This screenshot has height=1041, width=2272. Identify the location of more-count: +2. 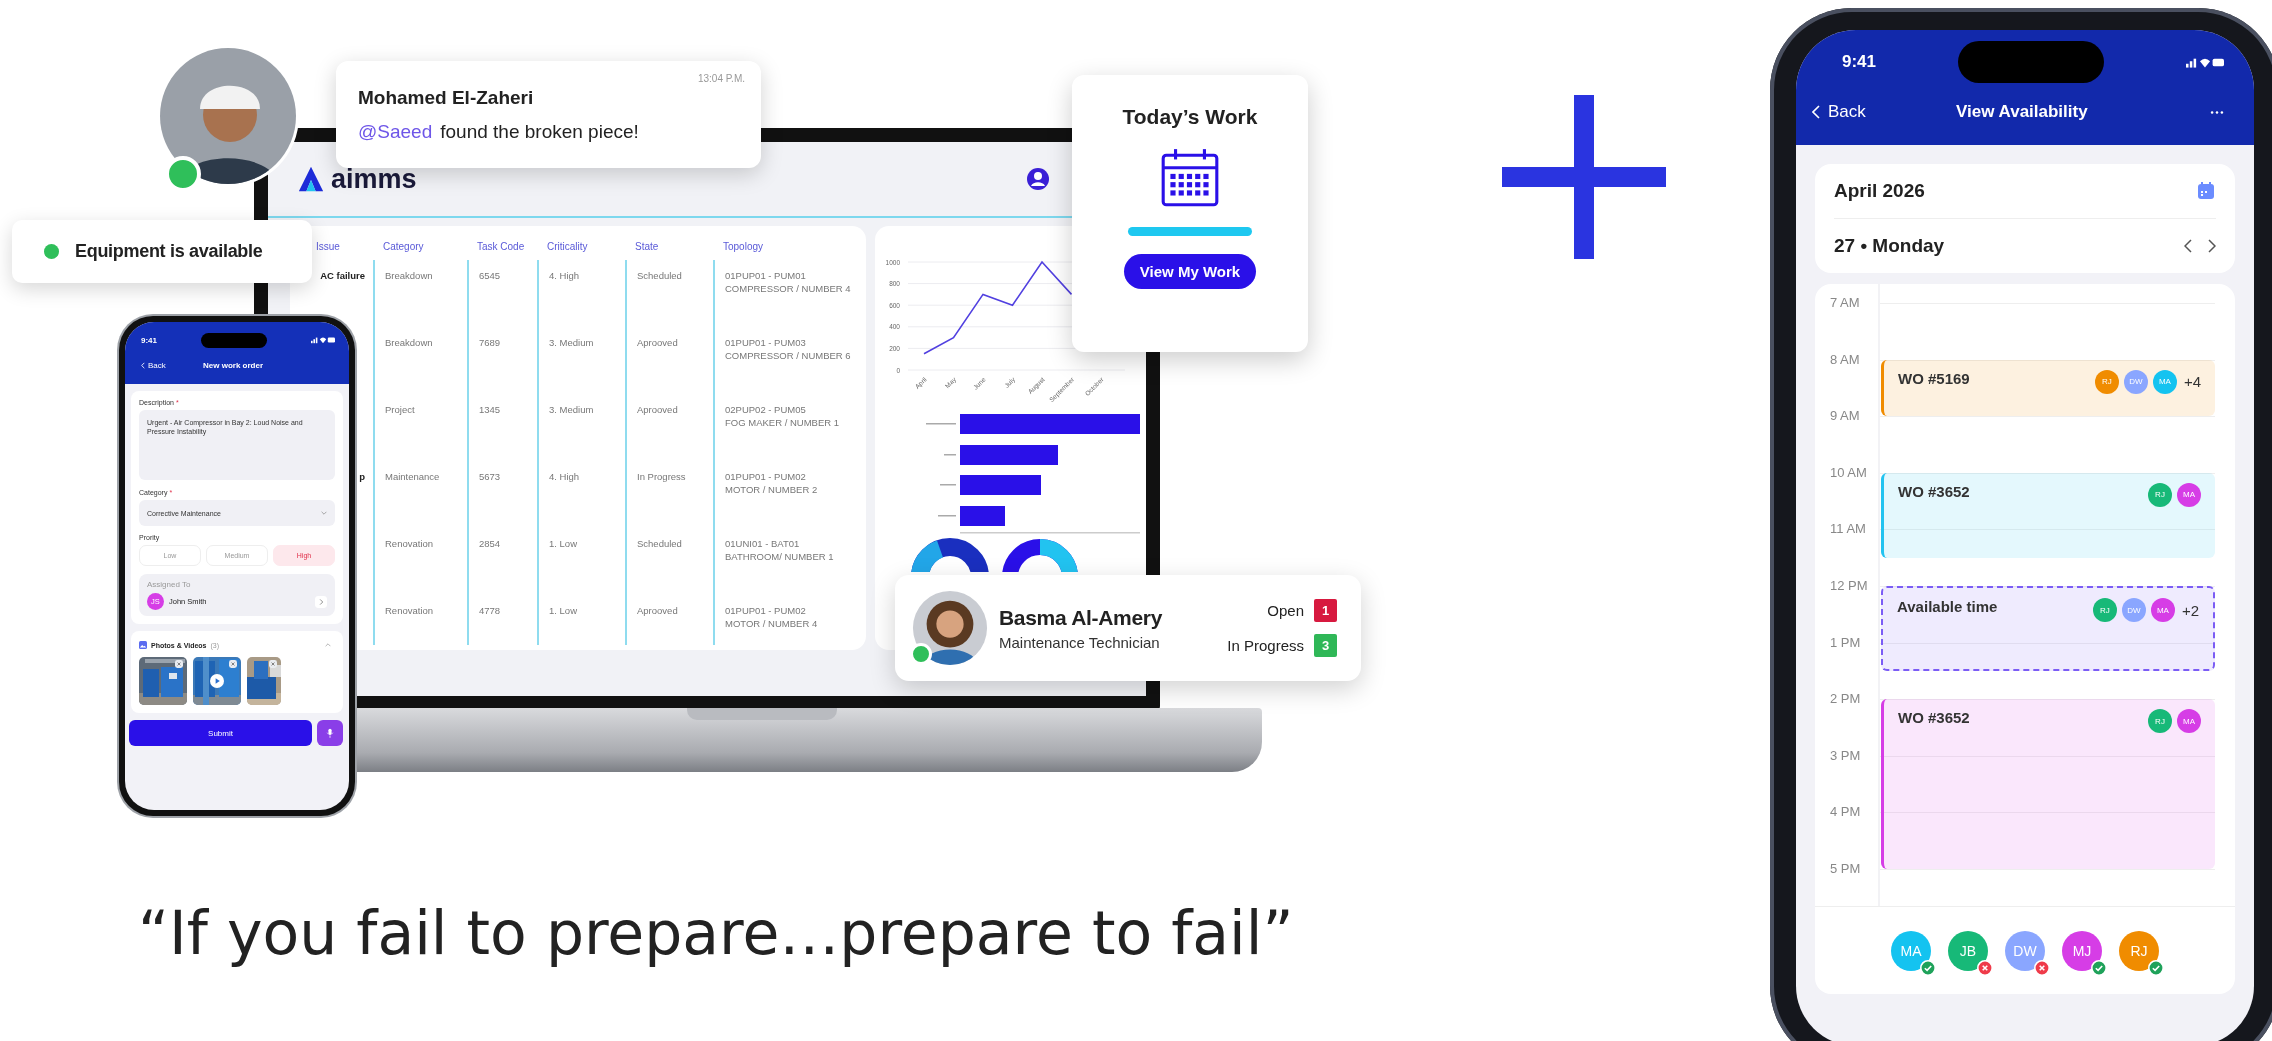
(2190, 610).